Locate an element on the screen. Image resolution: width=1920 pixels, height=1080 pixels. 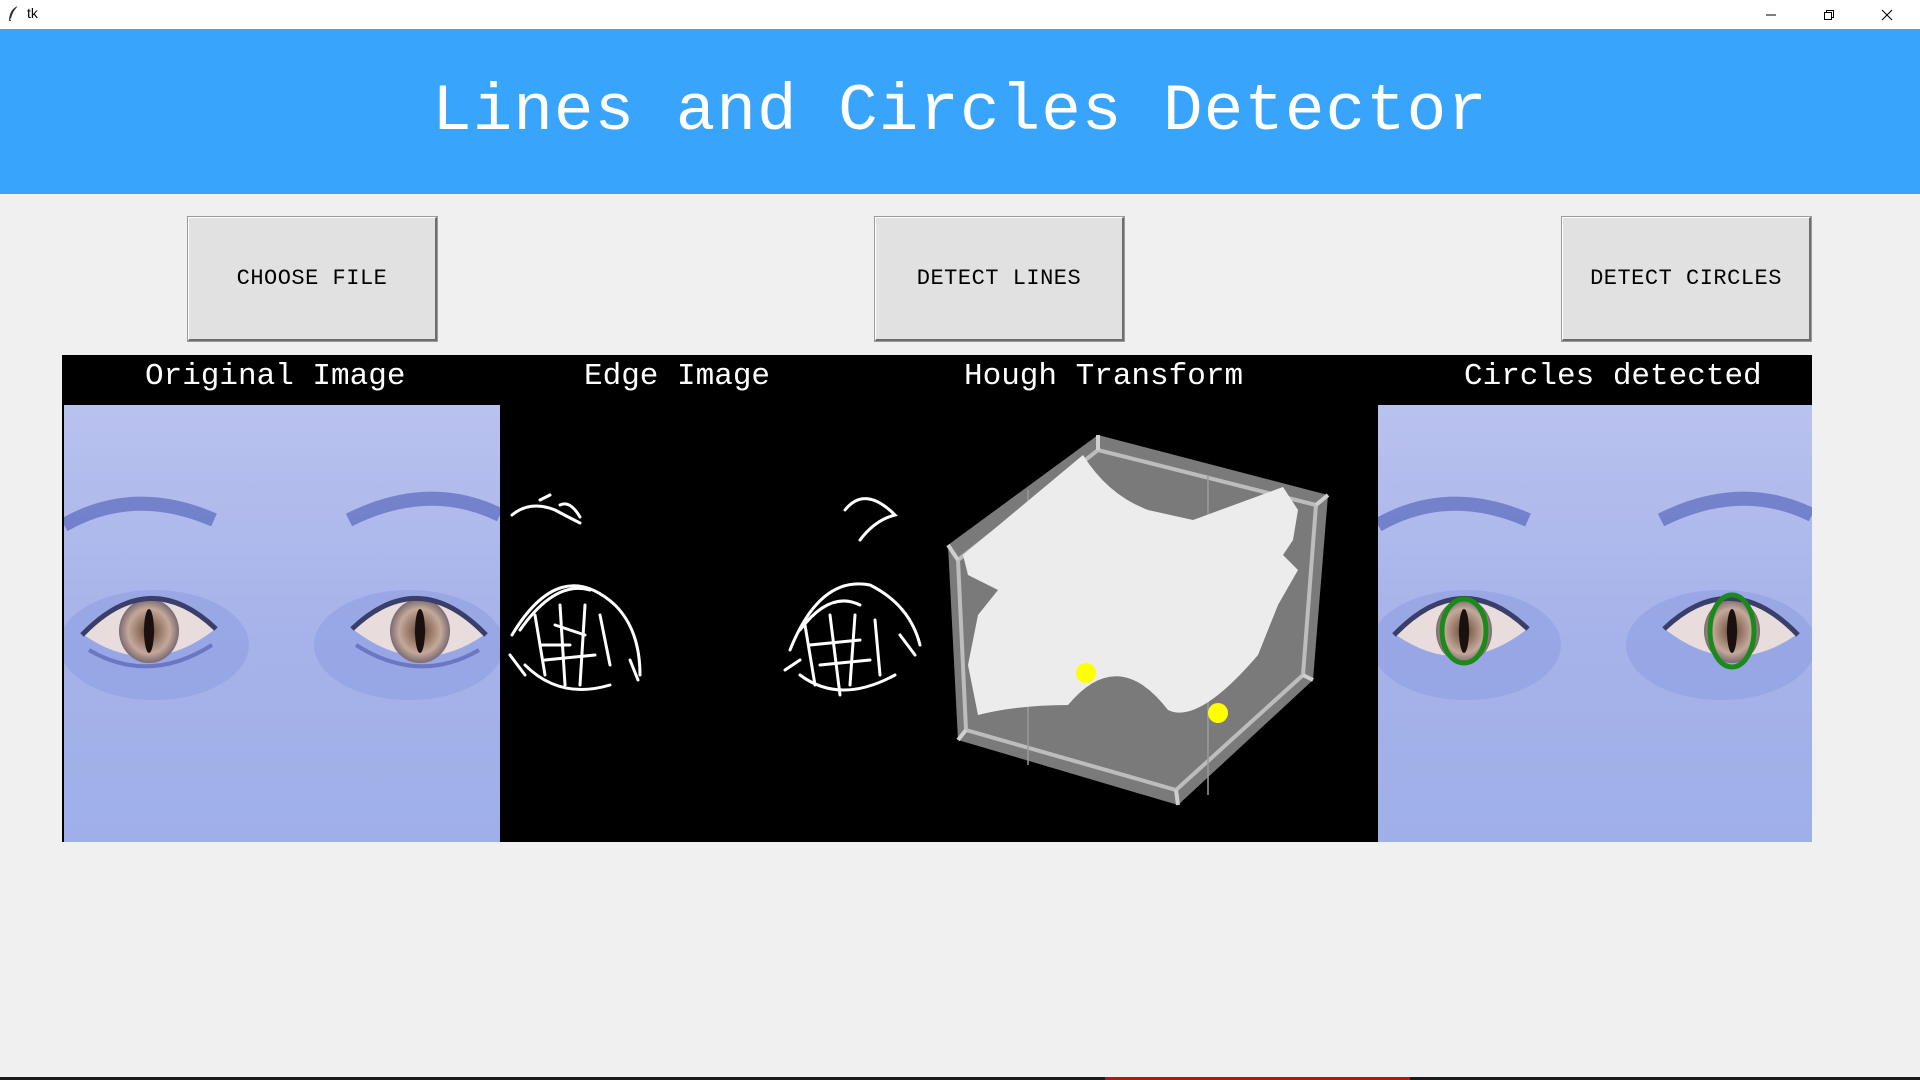
window-titlebar: tk is located at coordinates (960, 14).